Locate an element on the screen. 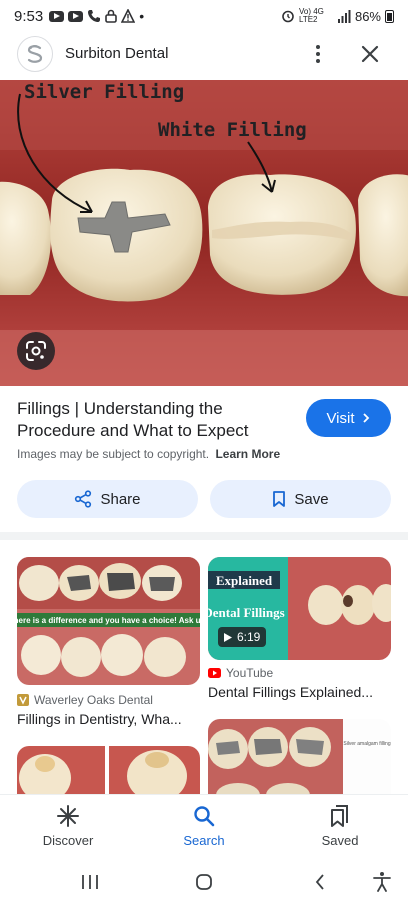 This screenshot has height=906, width=408. recent-apps-button is located at coordinates (90, 882).